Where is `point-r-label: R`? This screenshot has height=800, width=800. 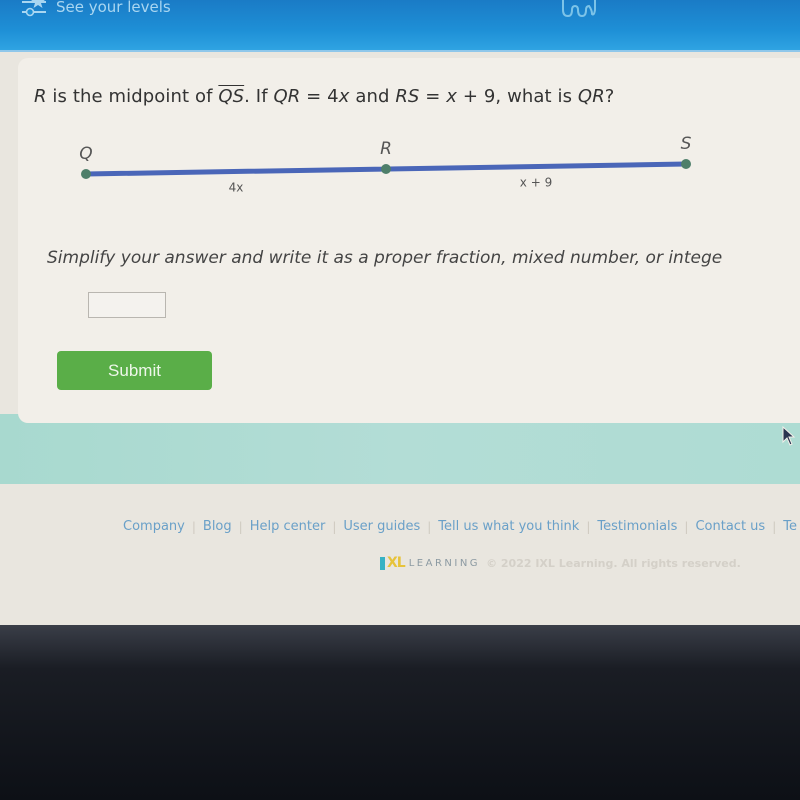
point-r-label: R is located at coordinates (40, 96).